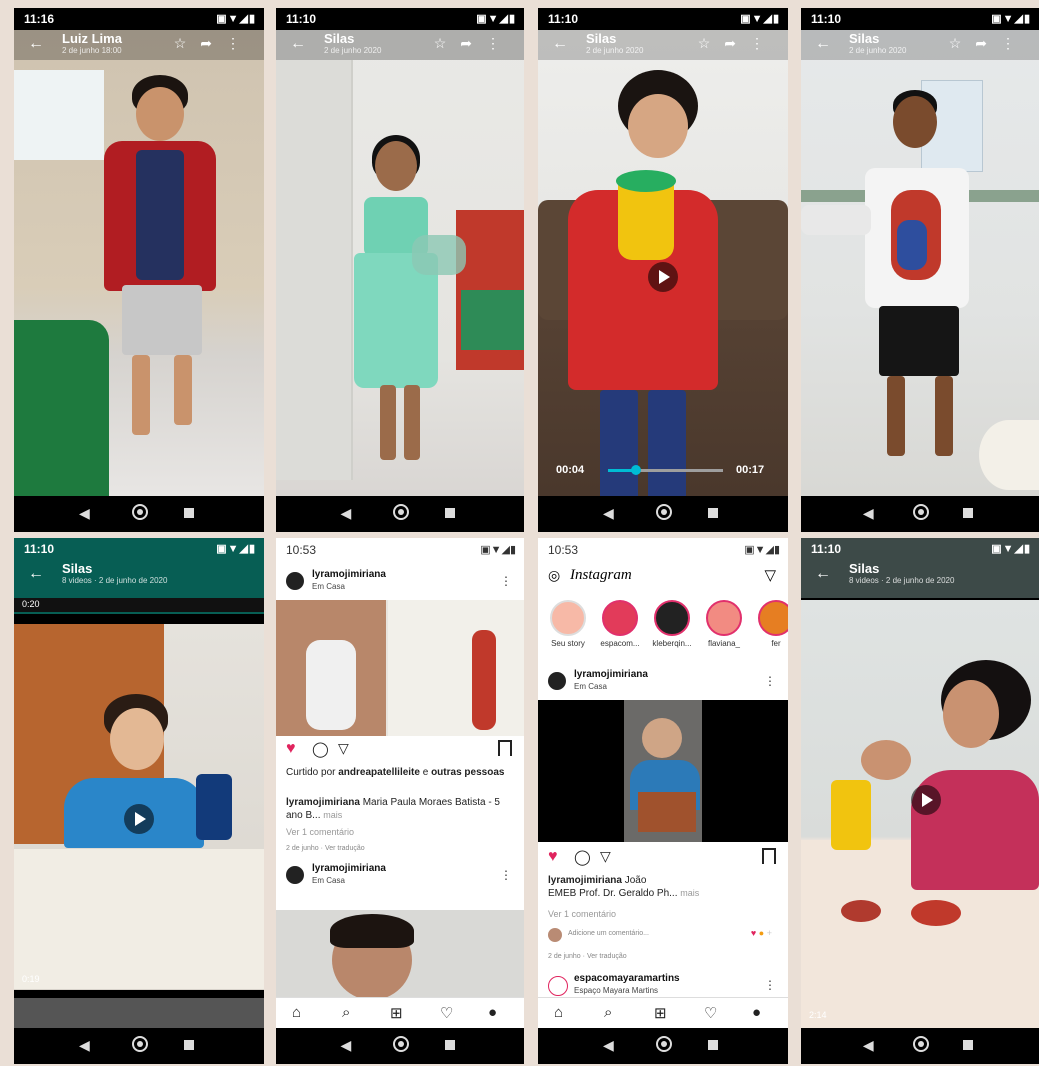 The width and height of the screenshot is (1039, 1066). I want to click on direct-messages-icon: ▽, so click(770, 575).